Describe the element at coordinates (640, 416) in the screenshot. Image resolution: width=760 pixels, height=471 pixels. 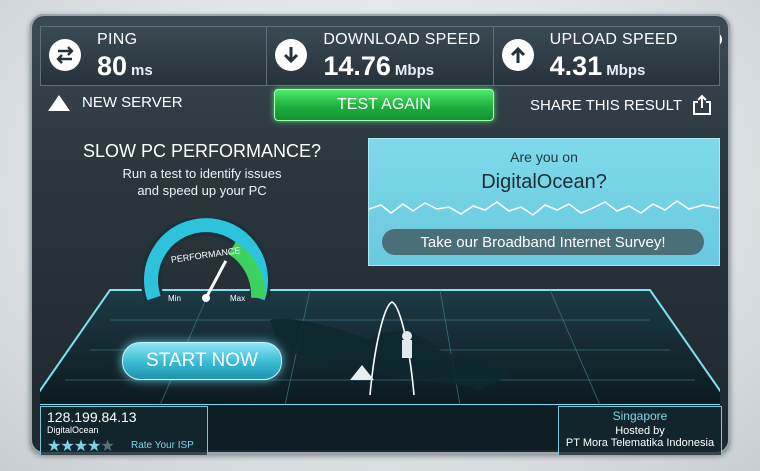
I see `server-city: Singapore` at that location.